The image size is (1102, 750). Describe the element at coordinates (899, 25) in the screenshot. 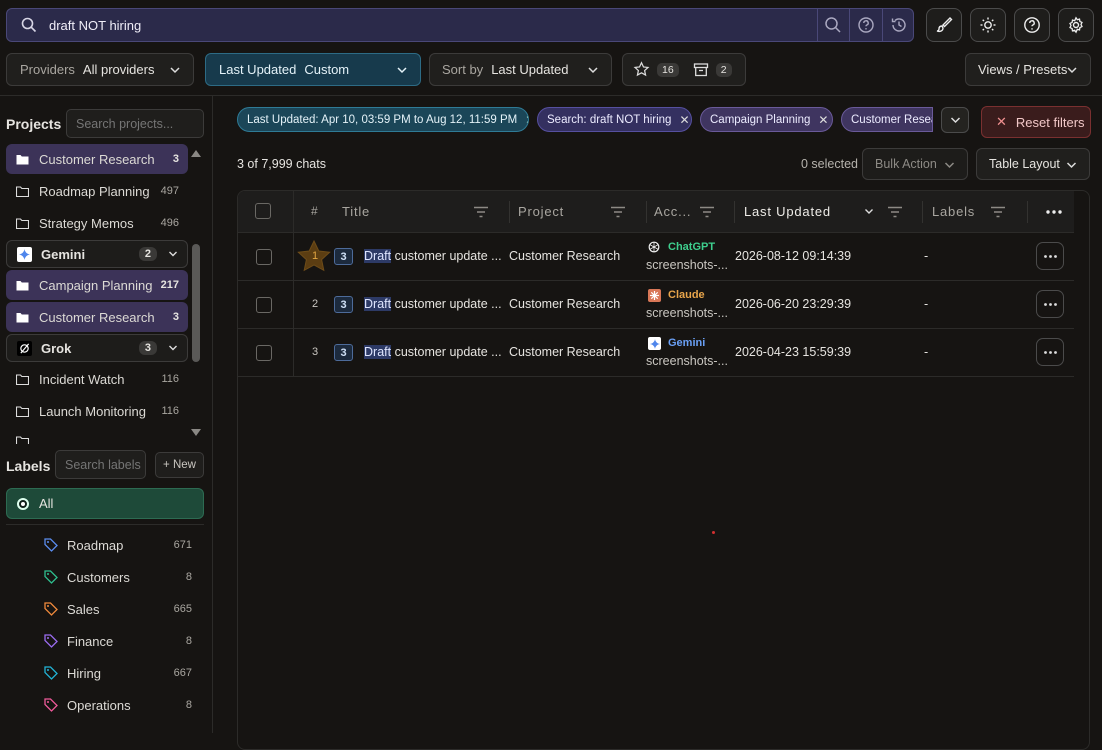

I see `history-icon` at that location.